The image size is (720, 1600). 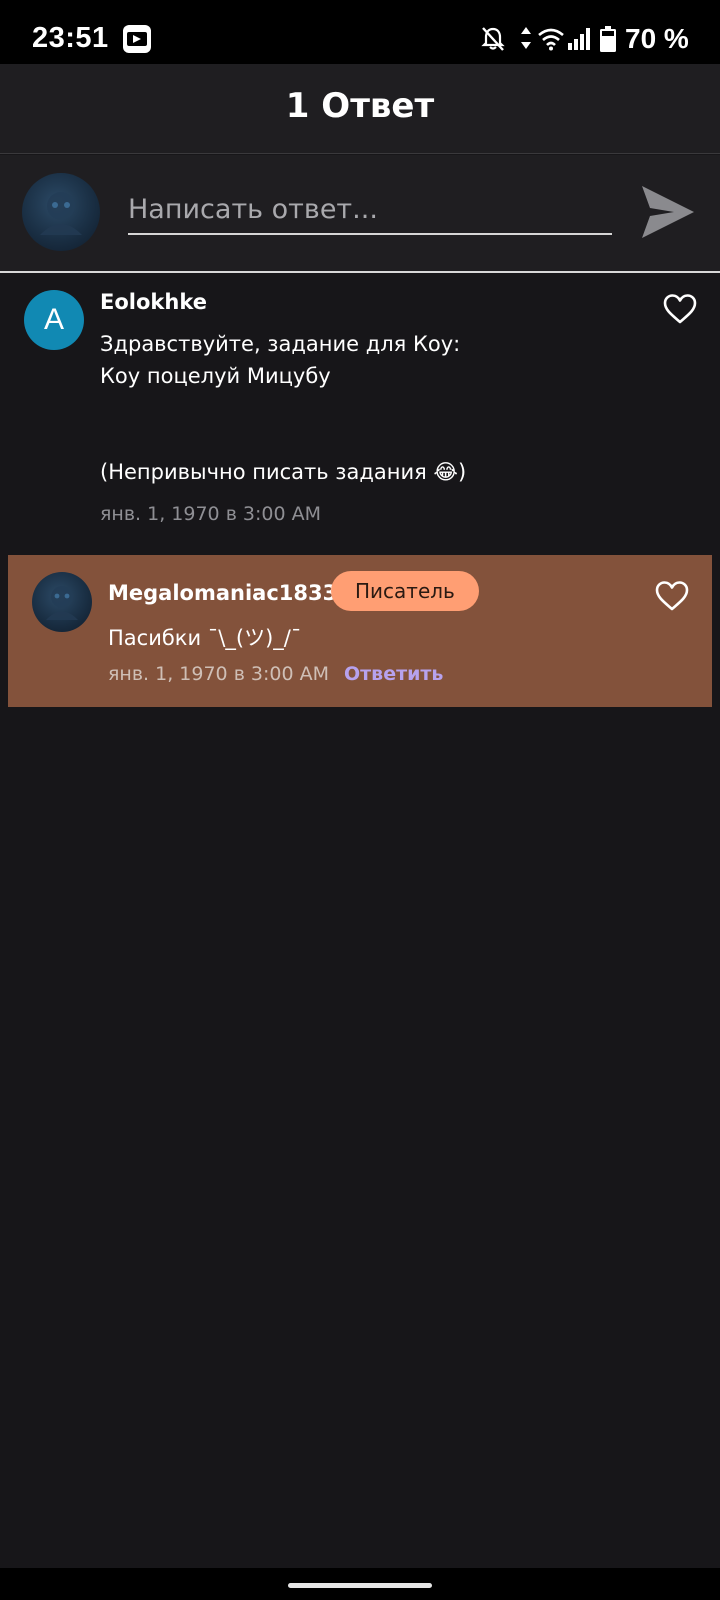 I want to click on page-title: 1 Ответ, so click(x=360, y=106).